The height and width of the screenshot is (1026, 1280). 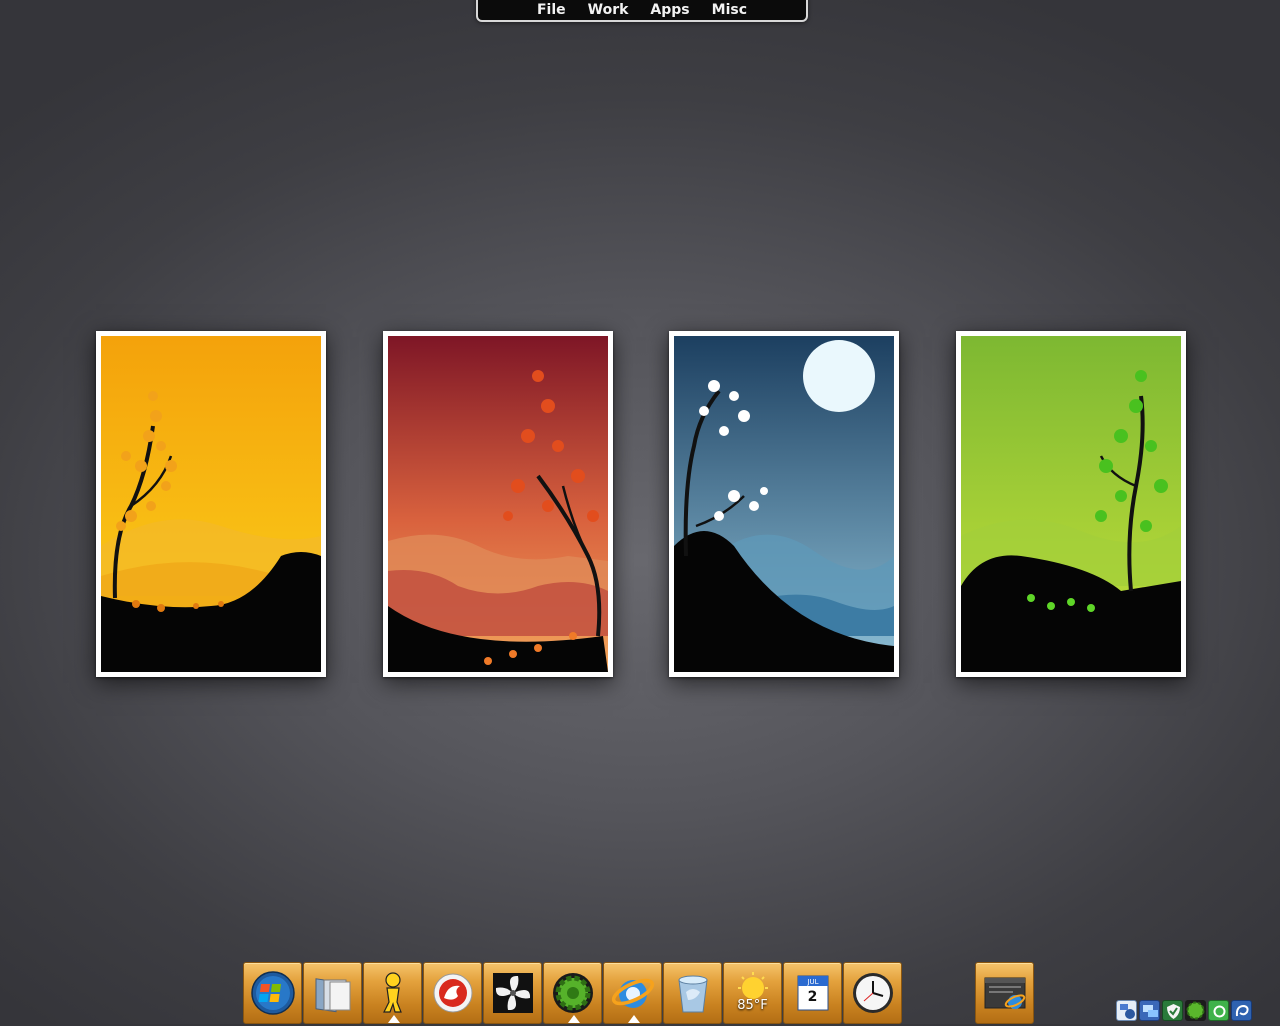 I want to click on dock-item-firefox, so click(x=452, y=993).